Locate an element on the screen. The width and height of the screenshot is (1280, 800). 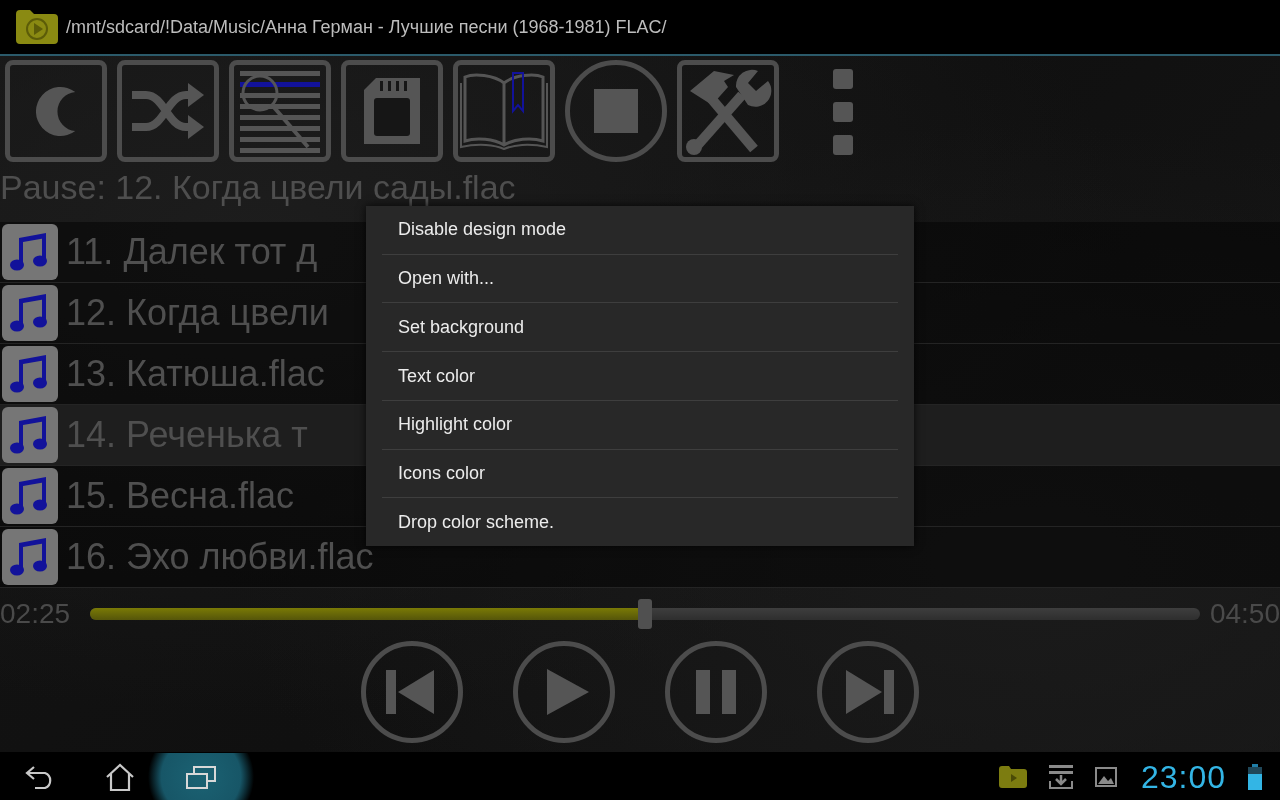
elapsed-time: 02:25 is located at coordinates (36, 614).